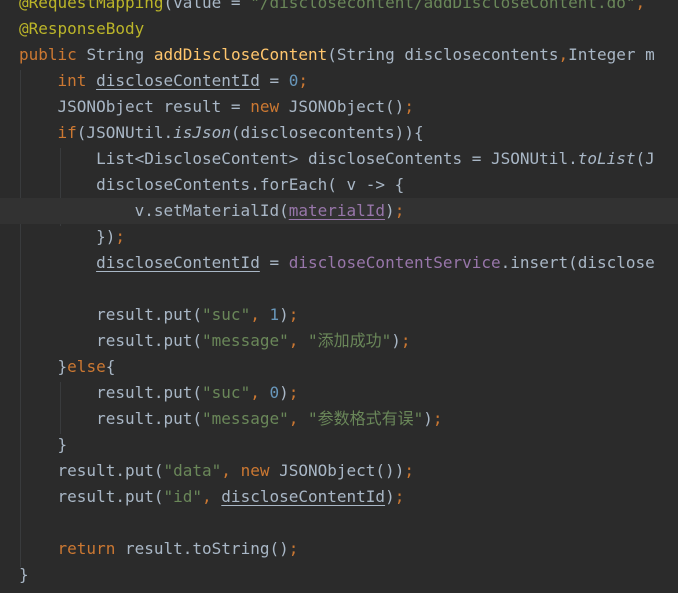 The width and height of the screenshot is (678, 593). I want to click on code-line: @ResponseBody, so click(339, 29).